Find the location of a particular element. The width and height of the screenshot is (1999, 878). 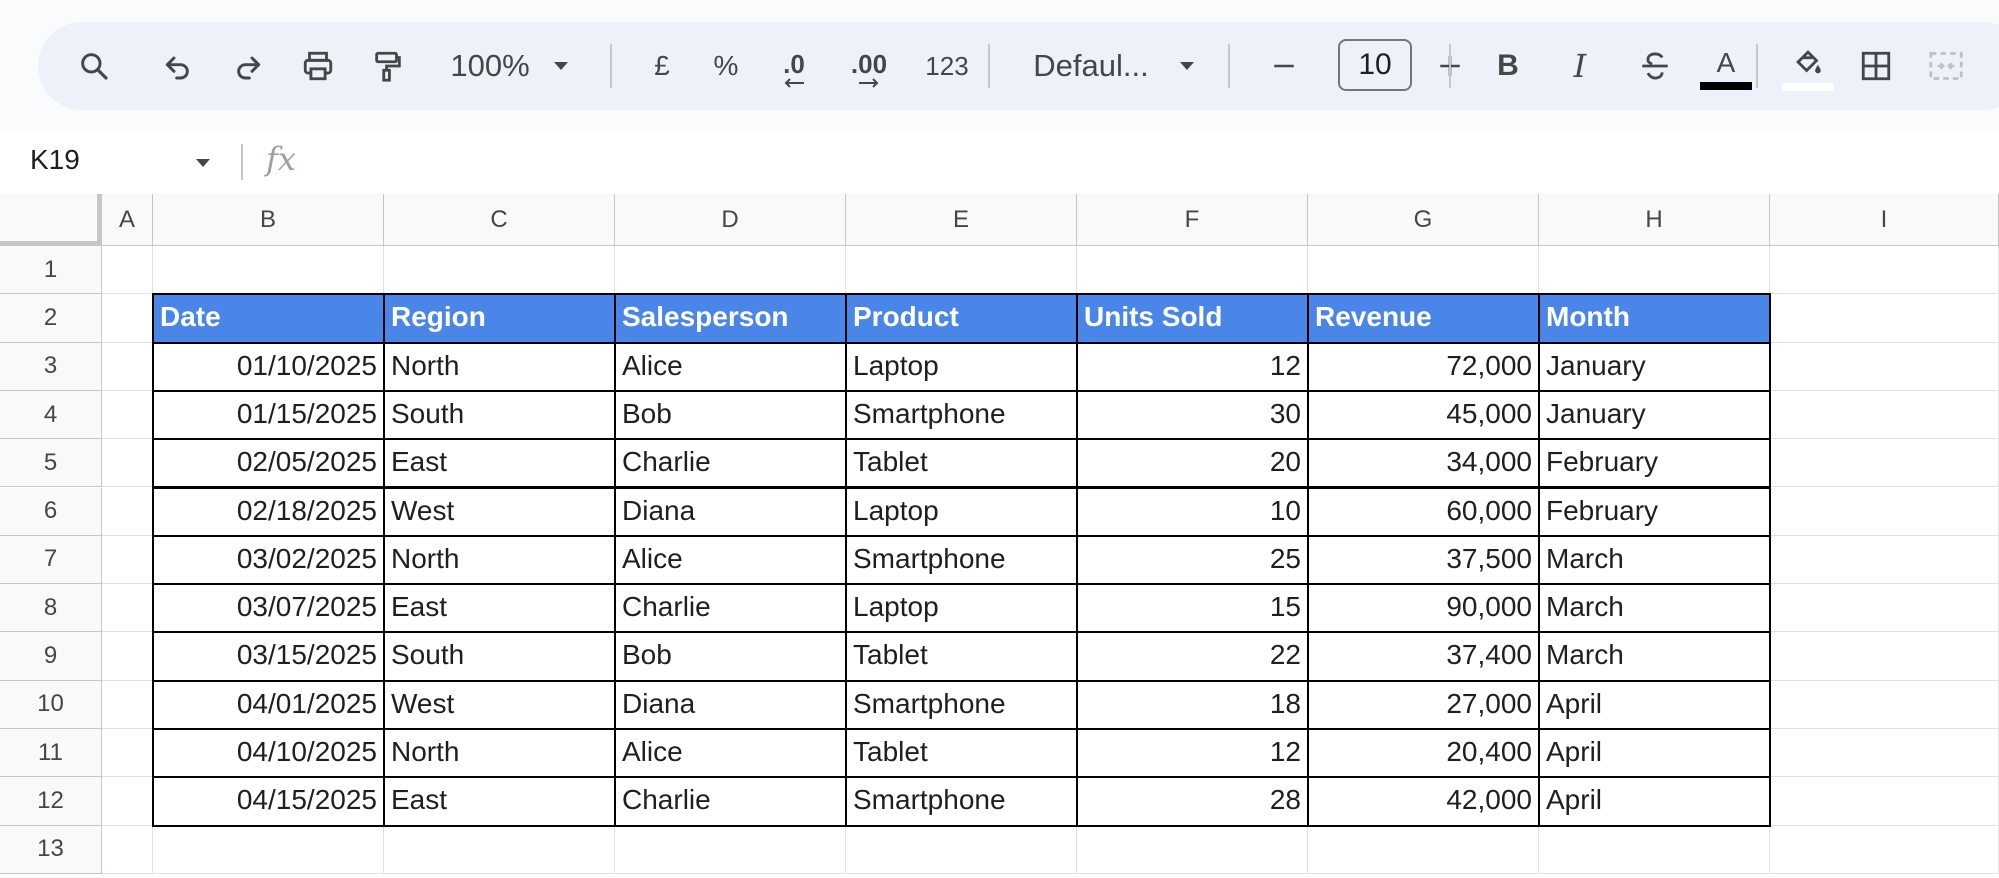

table-cell: 34,000 is located at coordinates (1423, 463).